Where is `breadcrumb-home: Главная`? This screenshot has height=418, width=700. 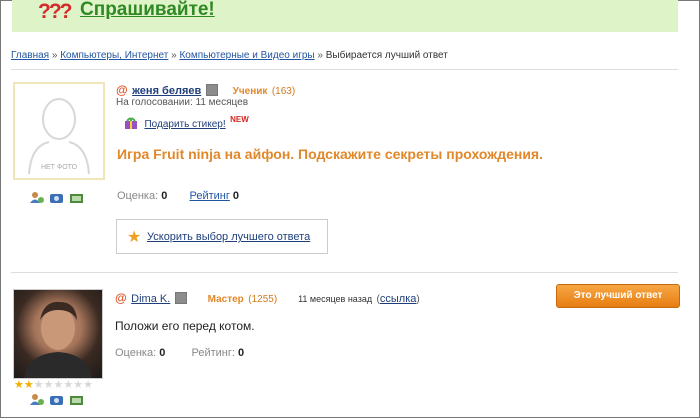
breadcrumb-home: Главная is located at coordinates (30, 55).